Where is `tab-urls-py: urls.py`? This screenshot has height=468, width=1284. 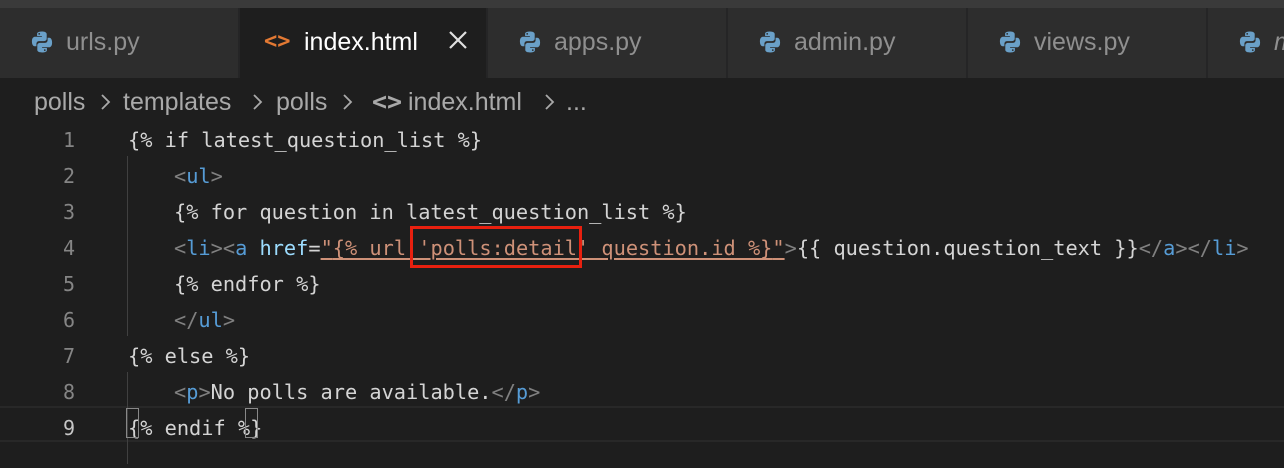 tab-urls-py: urls.py is located at coordinates (120, 43).